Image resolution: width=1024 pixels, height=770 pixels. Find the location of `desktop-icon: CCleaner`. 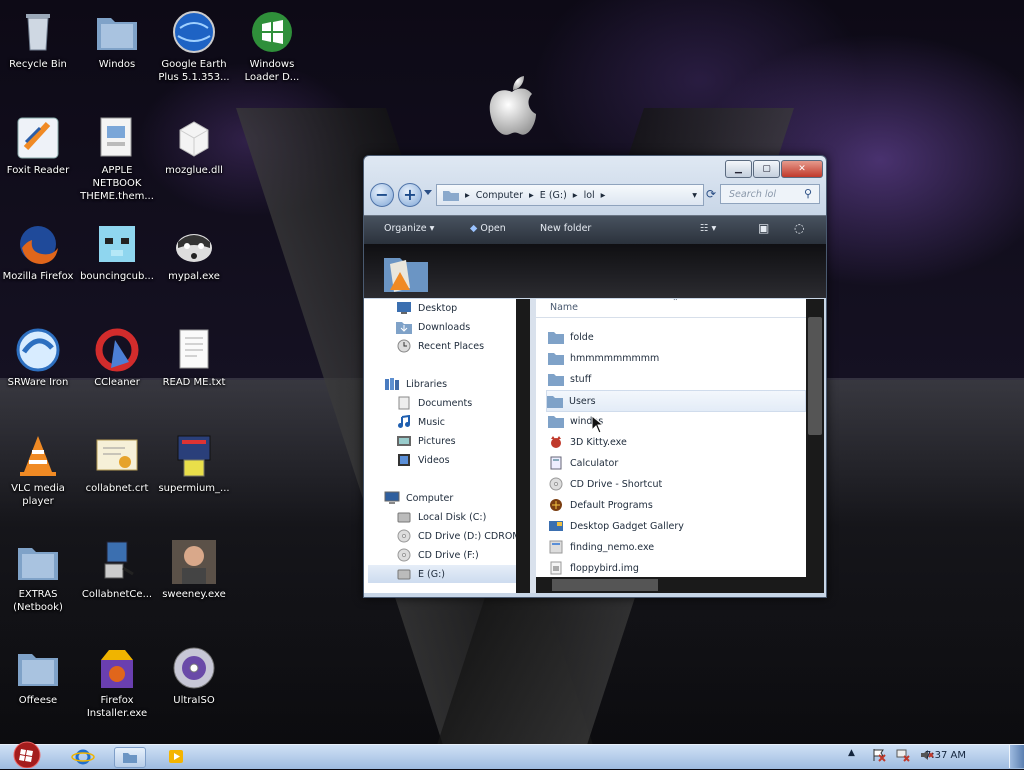

desktop-icon: CCleaner is located at coordinates (117, 357).